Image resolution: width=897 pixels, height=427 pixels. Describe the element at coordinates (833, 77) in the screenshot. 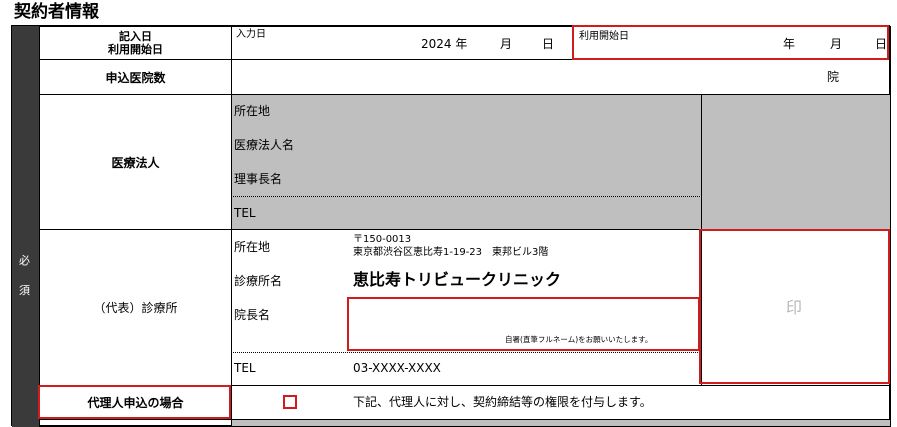

I see `hospitals-unit: 院` at that location.